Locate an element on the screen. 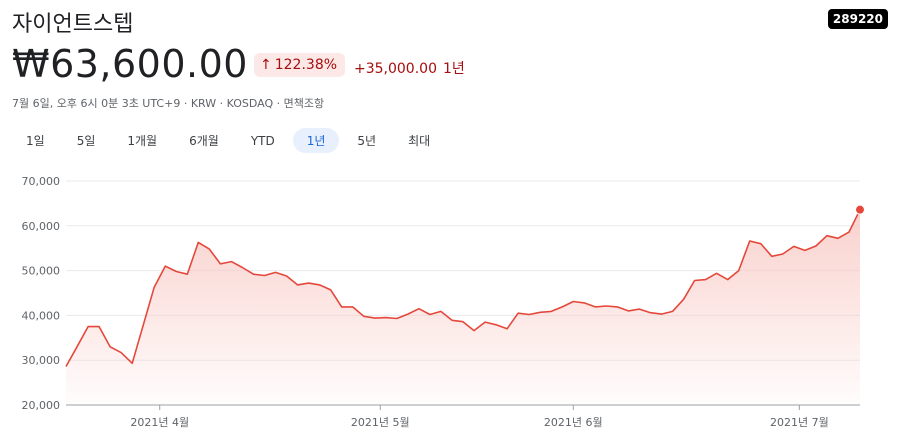  x-tick-label: 2021년 5월 is located at coordinates (380, 422).